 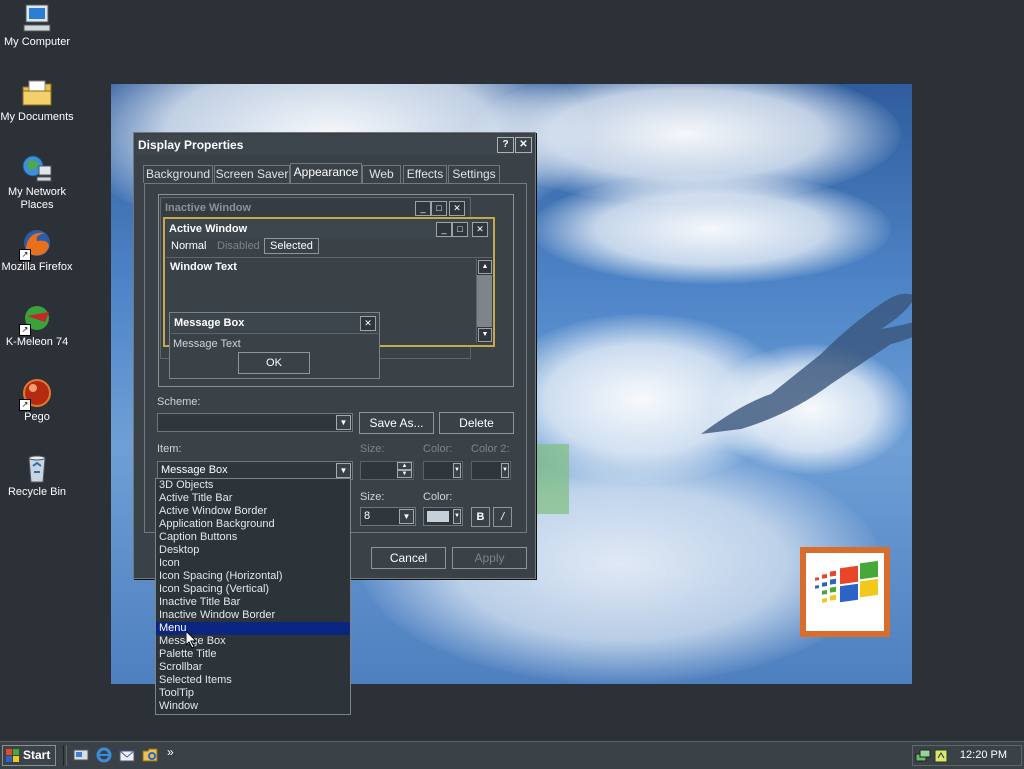 I want to click on start-button: Start, so click(x=29, y=755).